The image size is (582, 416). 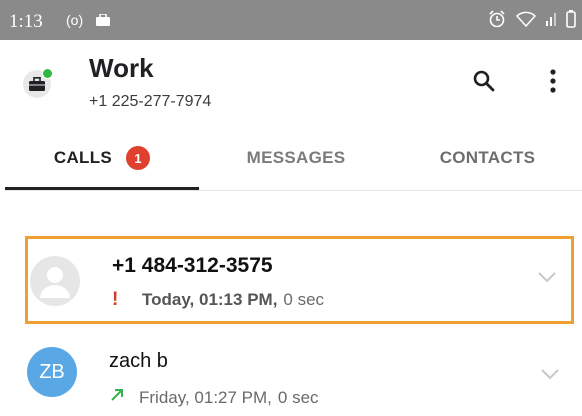 I want to click on account-number: +1 225-277-7974, so click(x=150, y=101).